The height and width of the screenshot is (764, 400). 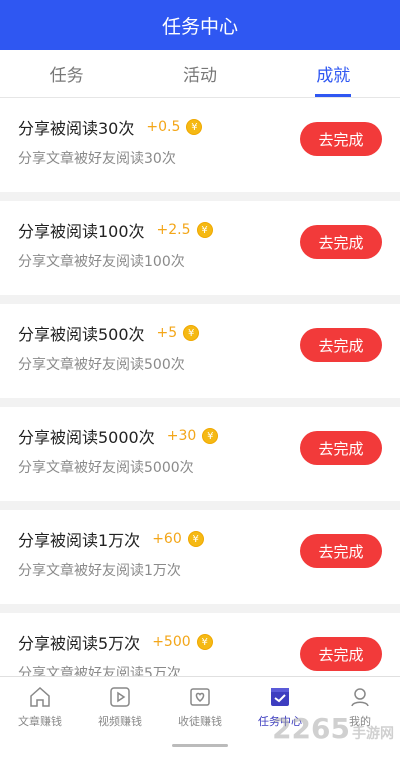 What do you see at coordinates (200, 454) in the screenshot?
I see `task-card: 分享被阅读5000次 +30 ¥ 分享文章被好友阅读5000次 去完成` at bounding box center [200, 454].